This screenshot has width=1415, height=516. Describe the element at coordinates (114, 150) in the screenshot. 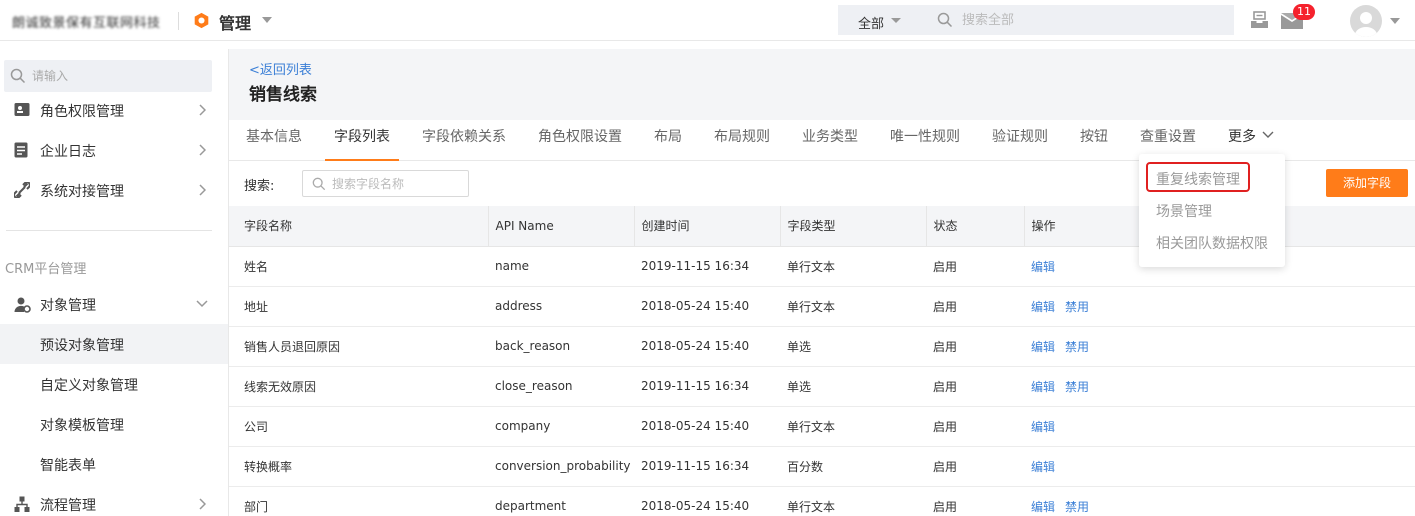

I see `sidebar-item-enterprise-log: 企业日志` at that location.